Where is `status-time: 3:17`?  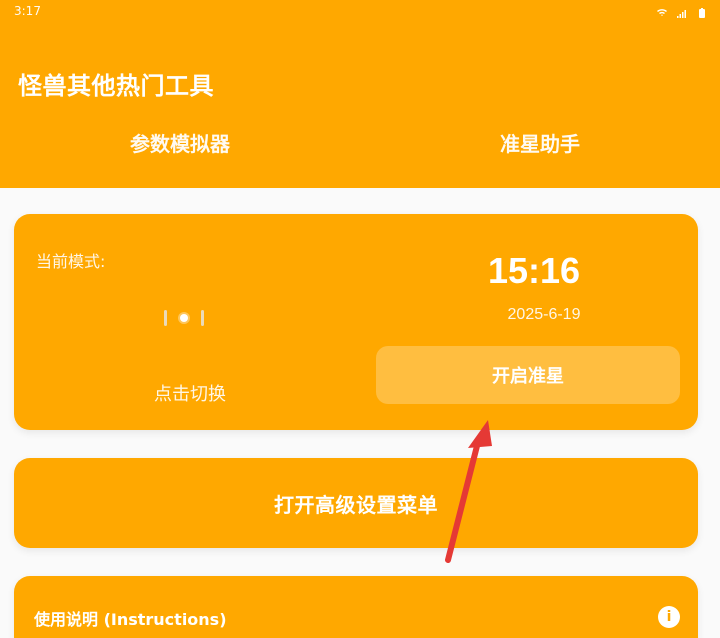
status-time: 3:17 is located at coordinates (27, 11).